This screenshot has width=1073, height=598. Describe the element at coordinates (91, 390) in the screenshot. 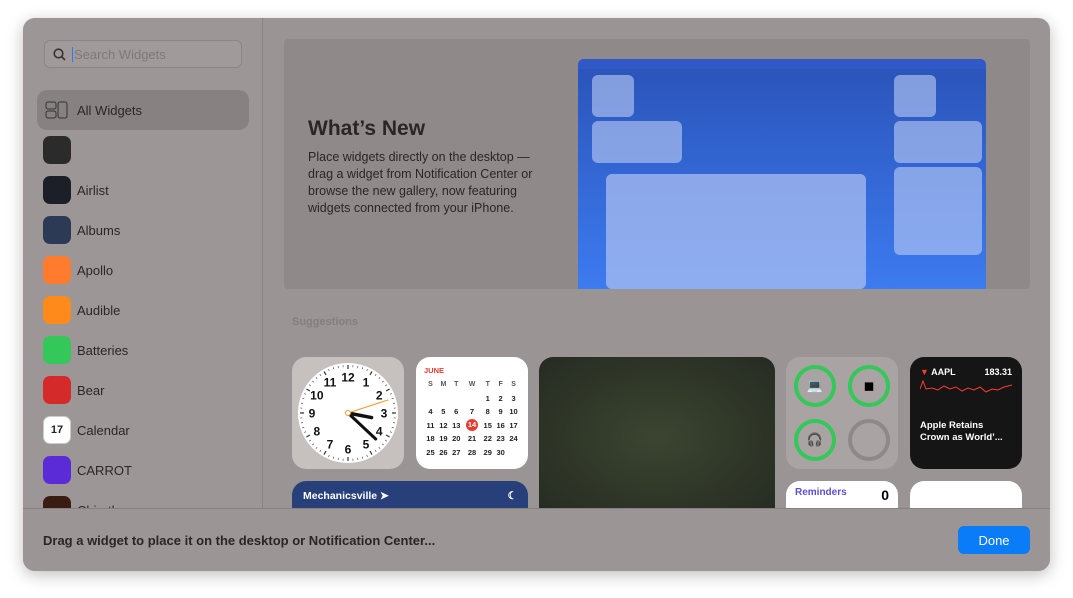

I see `sidebar-item-label: Bear` at that location.